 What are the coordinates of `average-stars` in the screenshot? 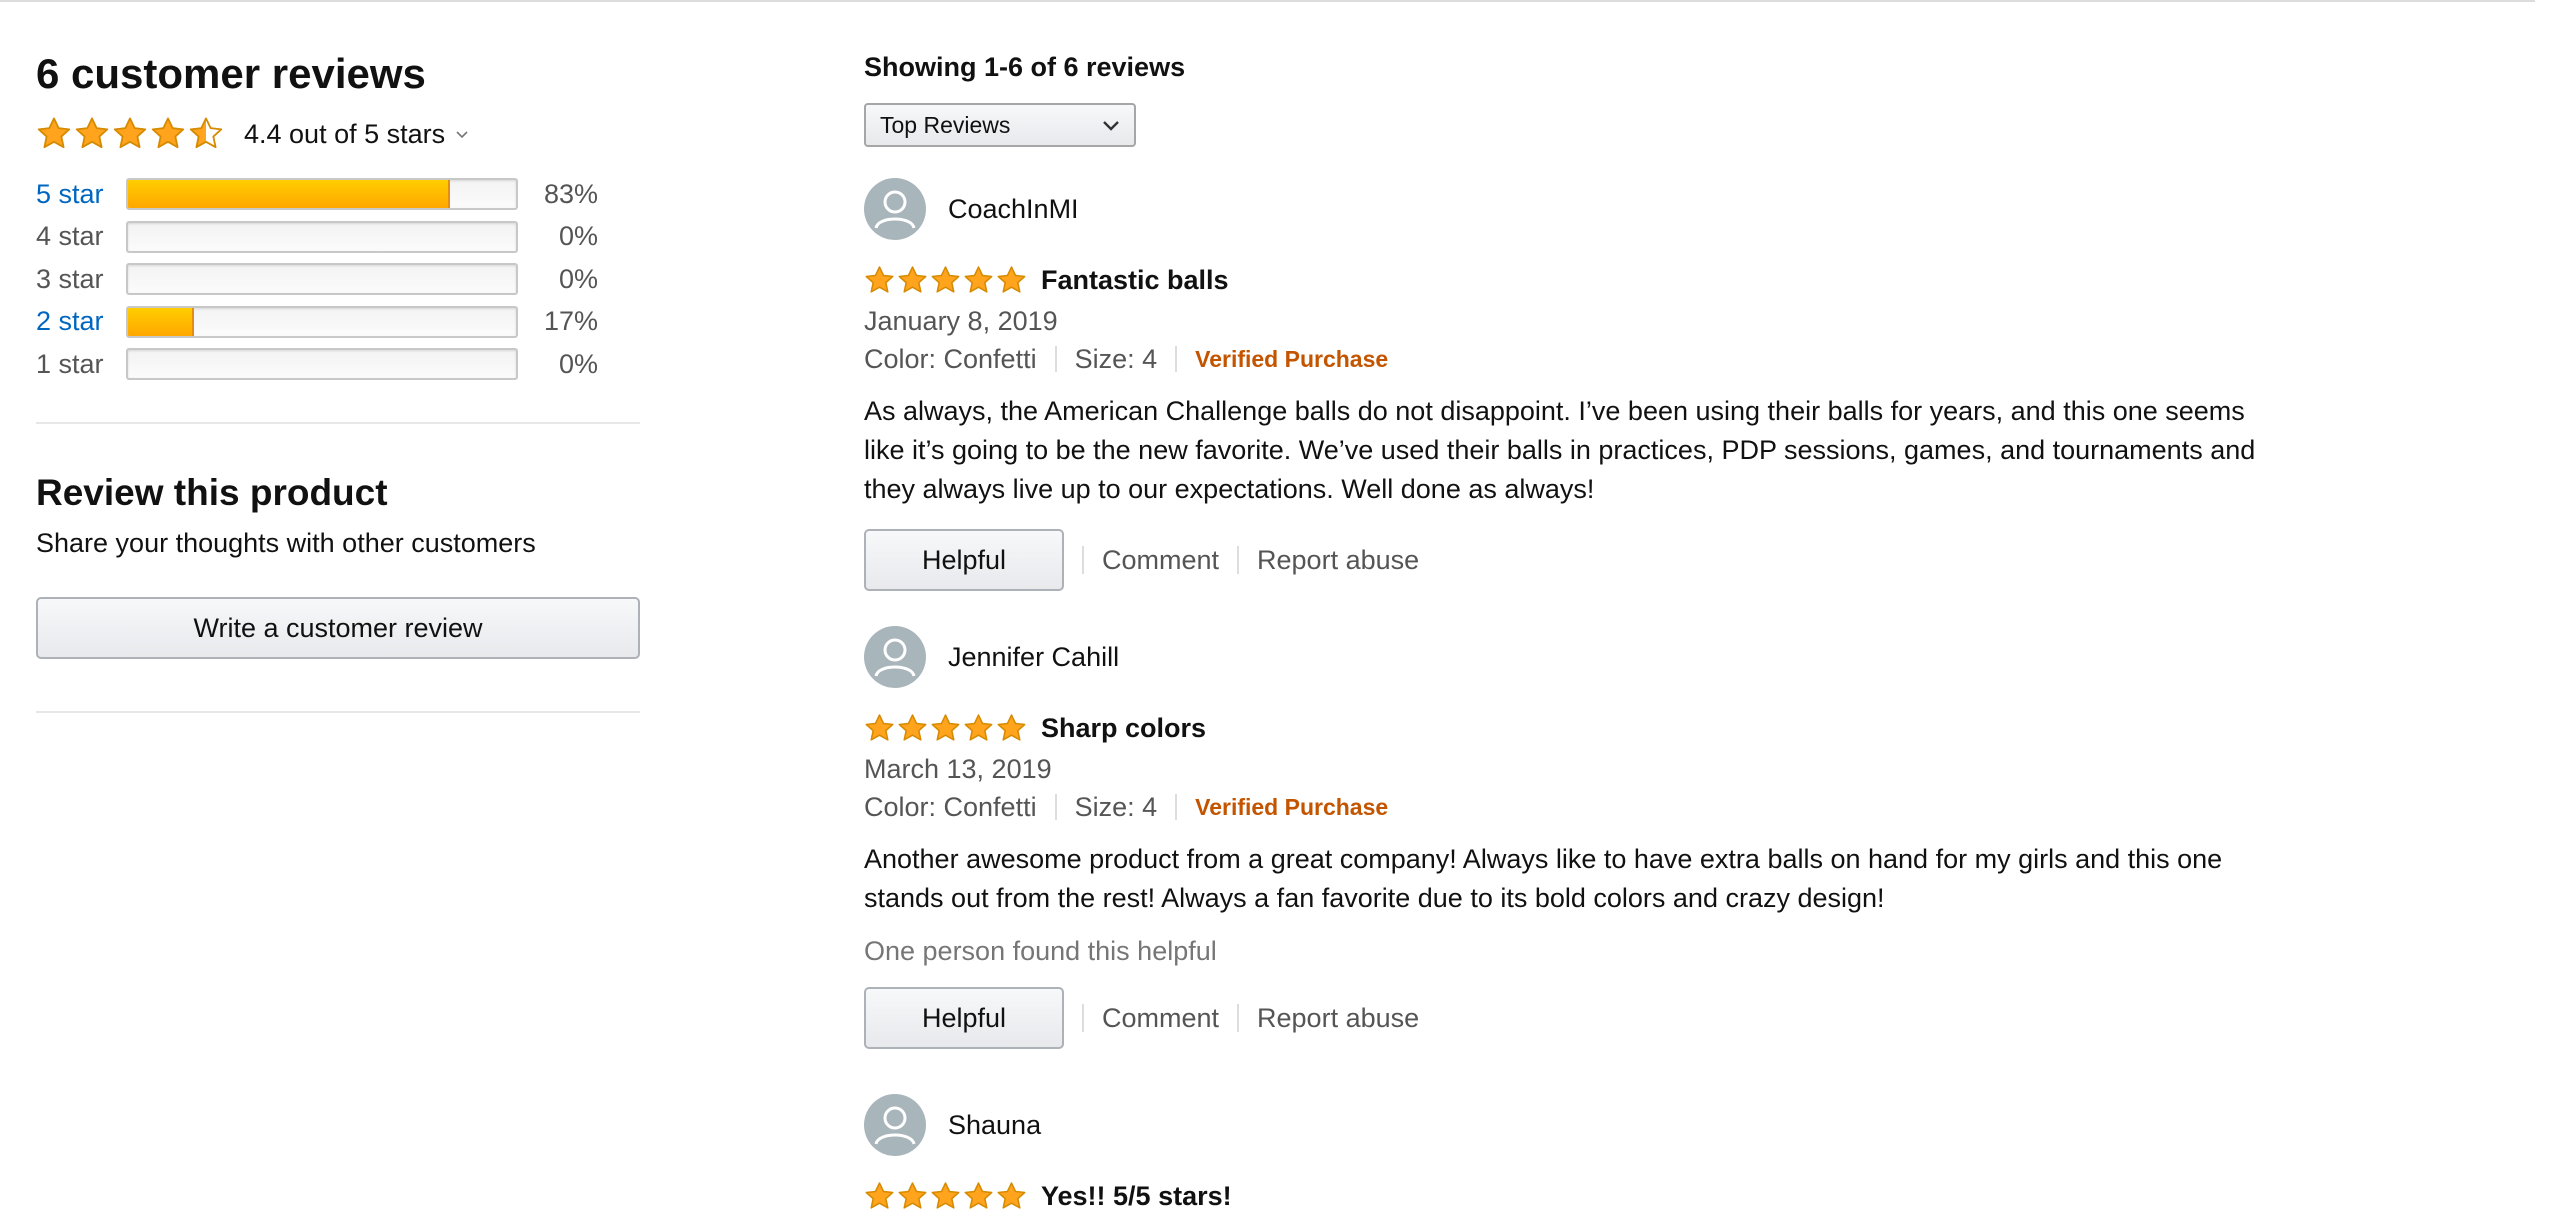 It's located at (130, 134).